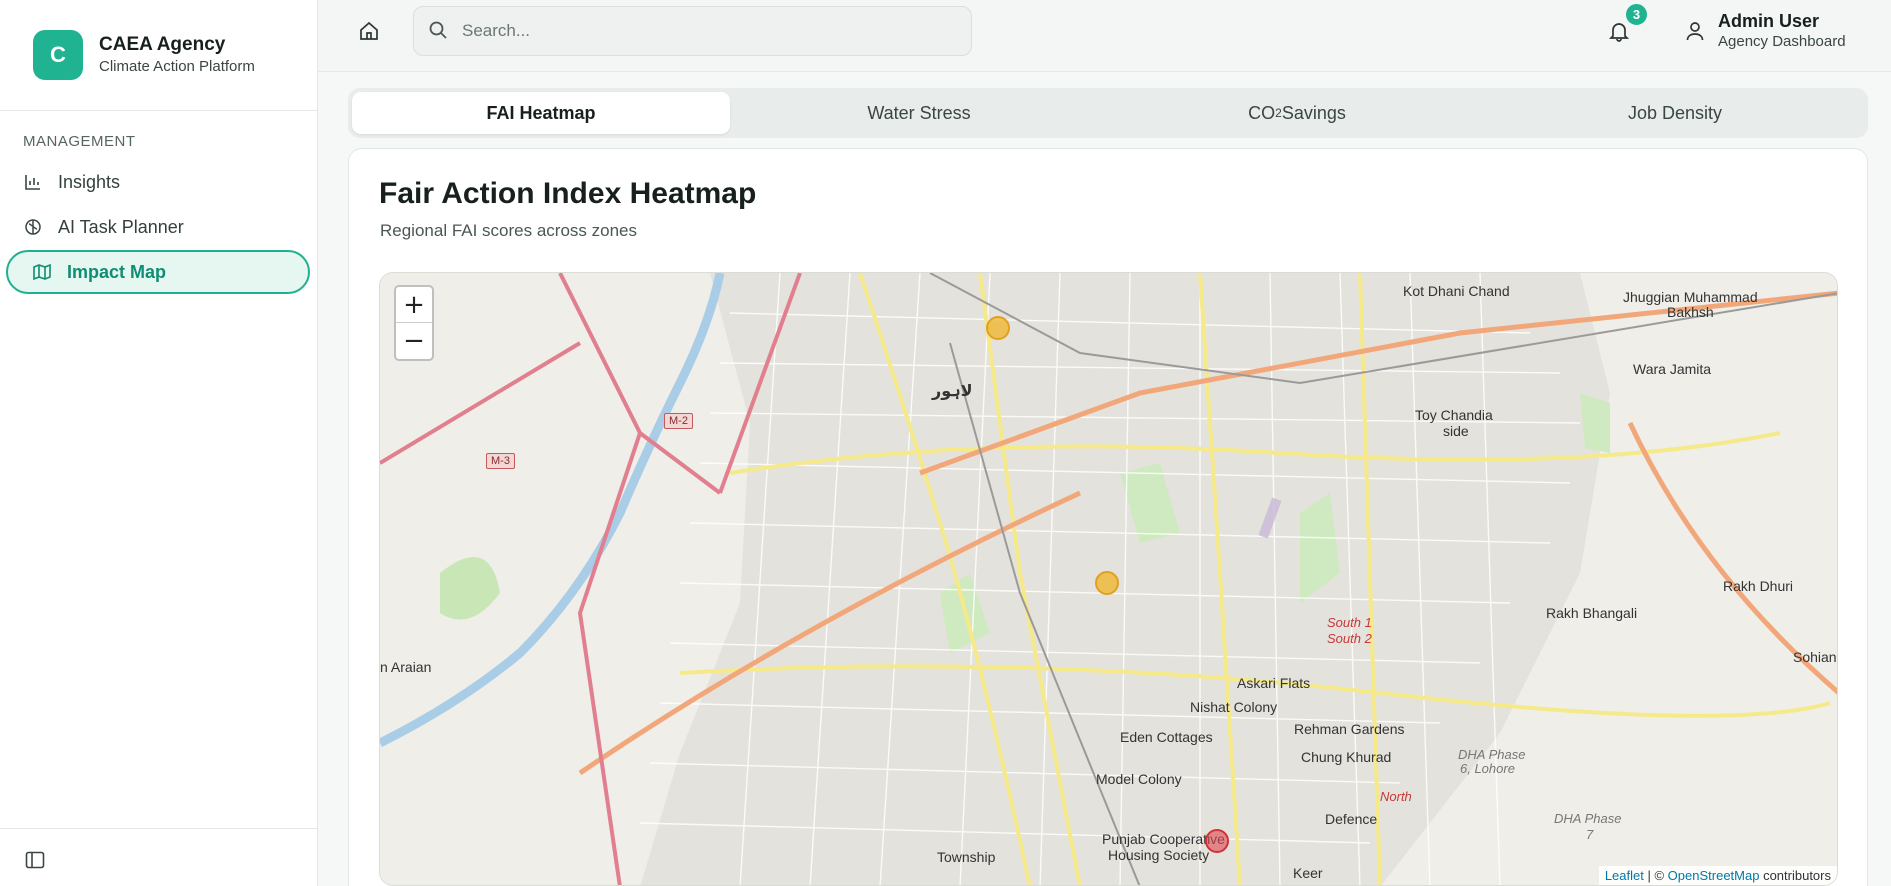  What do you see at coordinates (1456, 291) in the screenshot?
I see `map-label: Kot Dhani Chand` at bounding box center [1456, 291].